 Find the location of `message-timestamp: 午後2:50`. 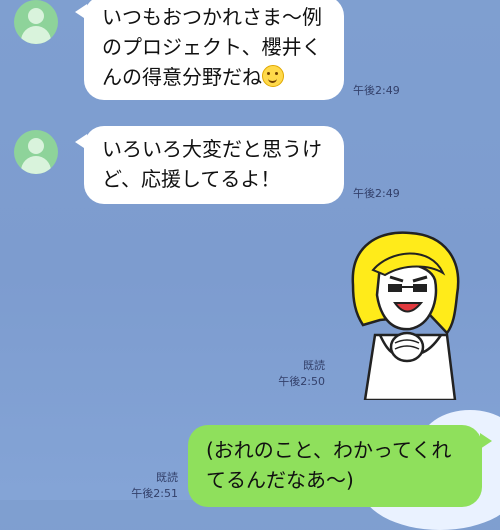

message-timestamp: 午後2:50 is located at coordinates (301, 381).